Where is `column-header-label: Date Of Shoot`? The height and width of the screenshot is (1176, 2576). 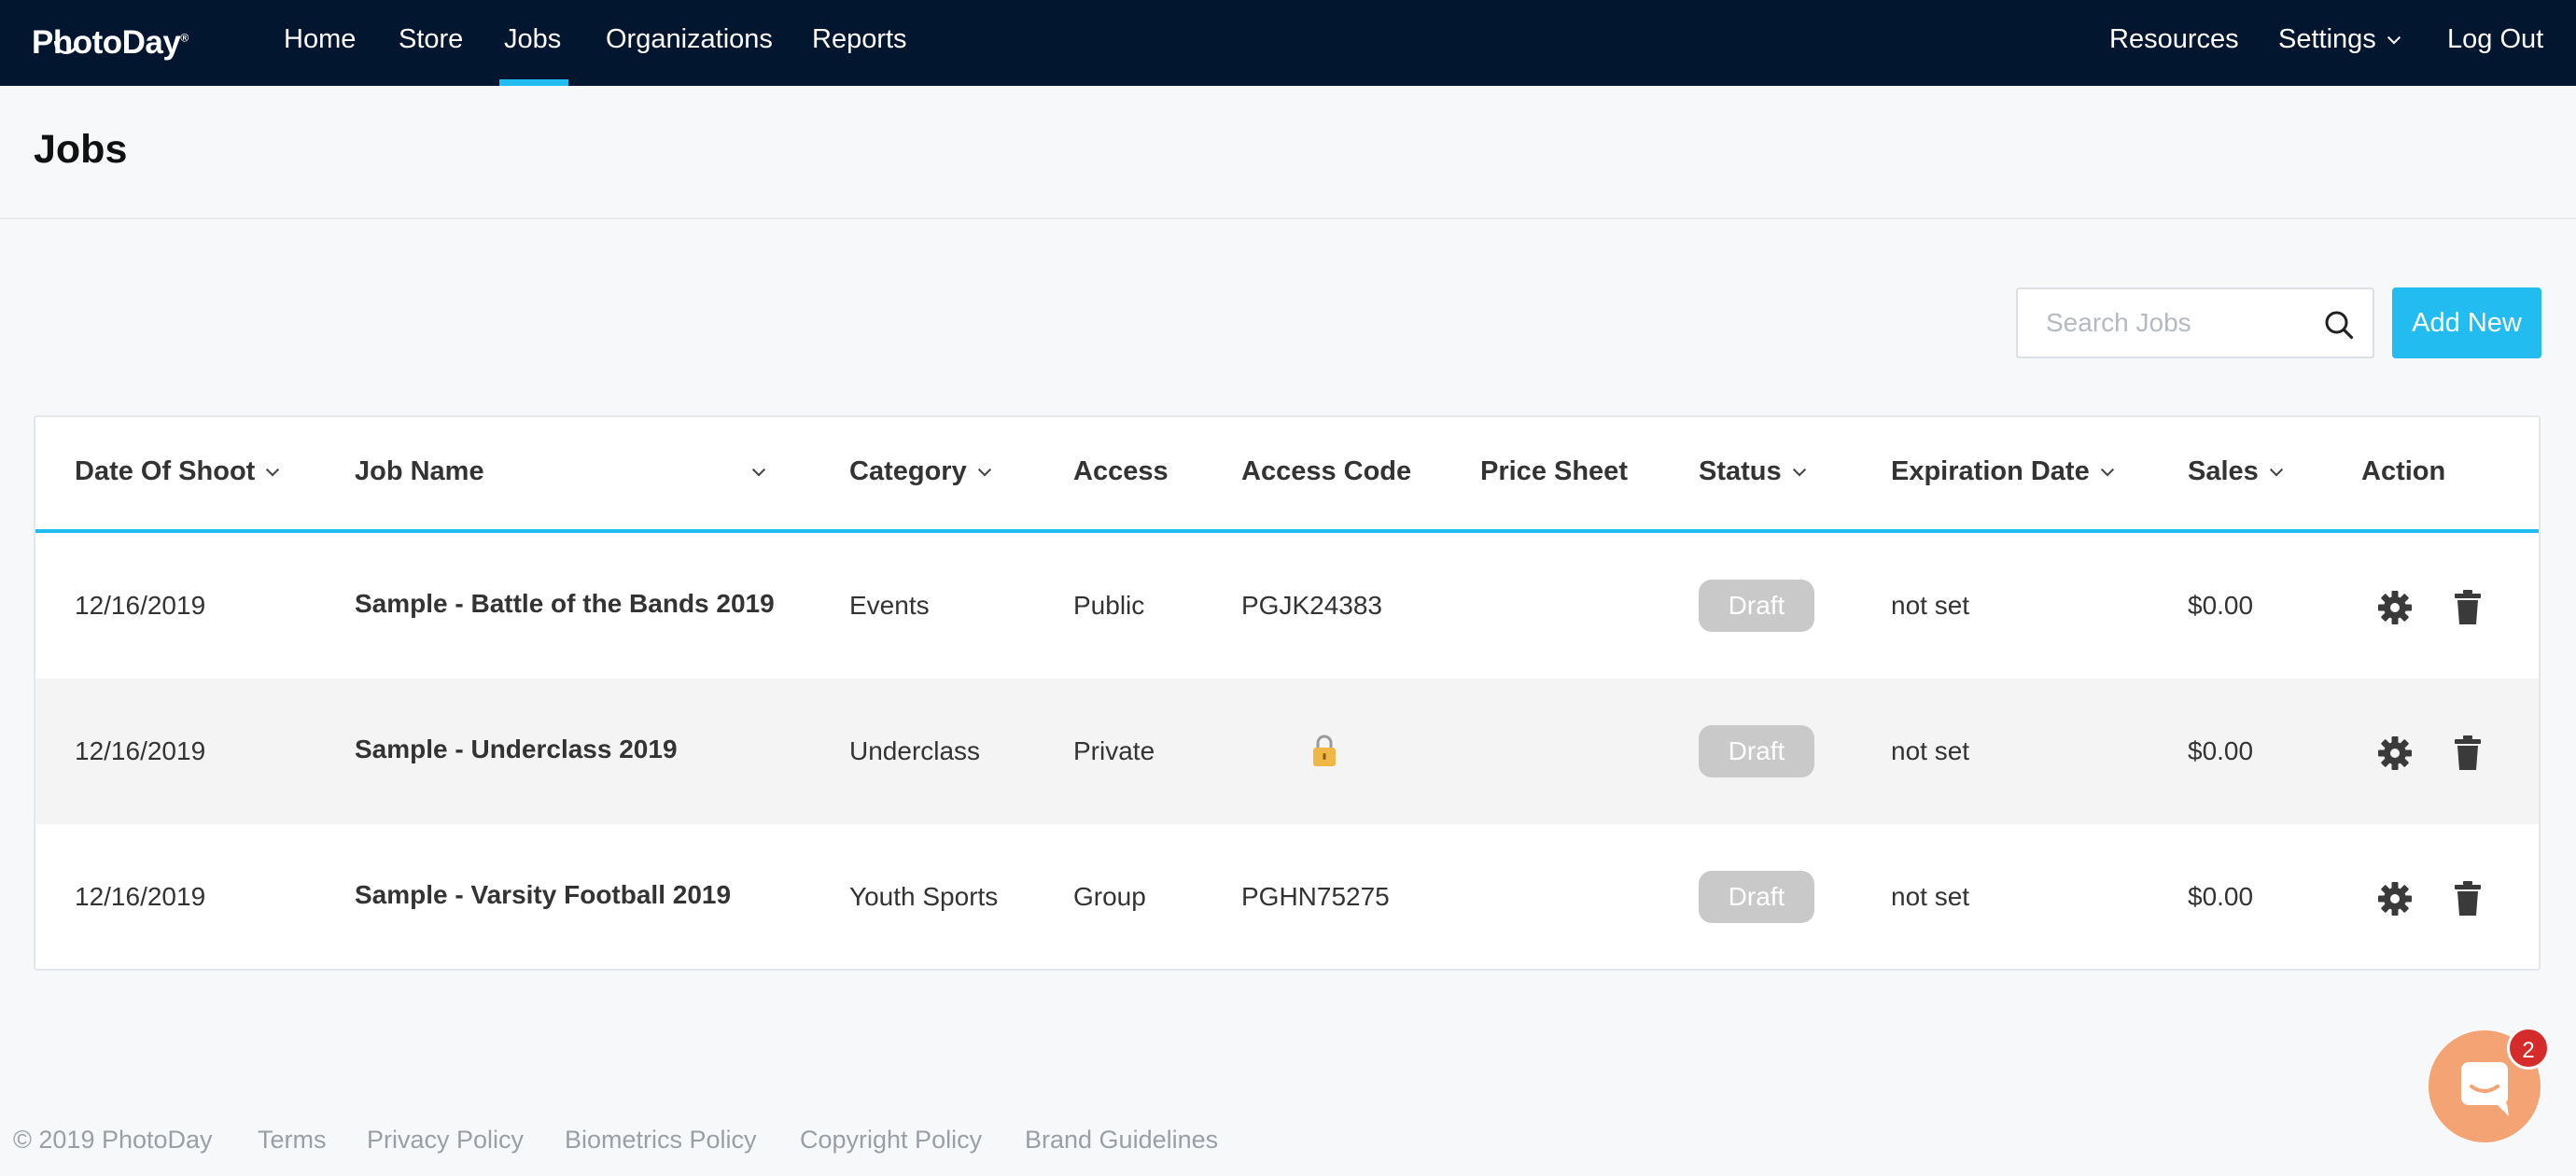 column-header-label: Date Of Shoot is located at coordinates (165, 471).